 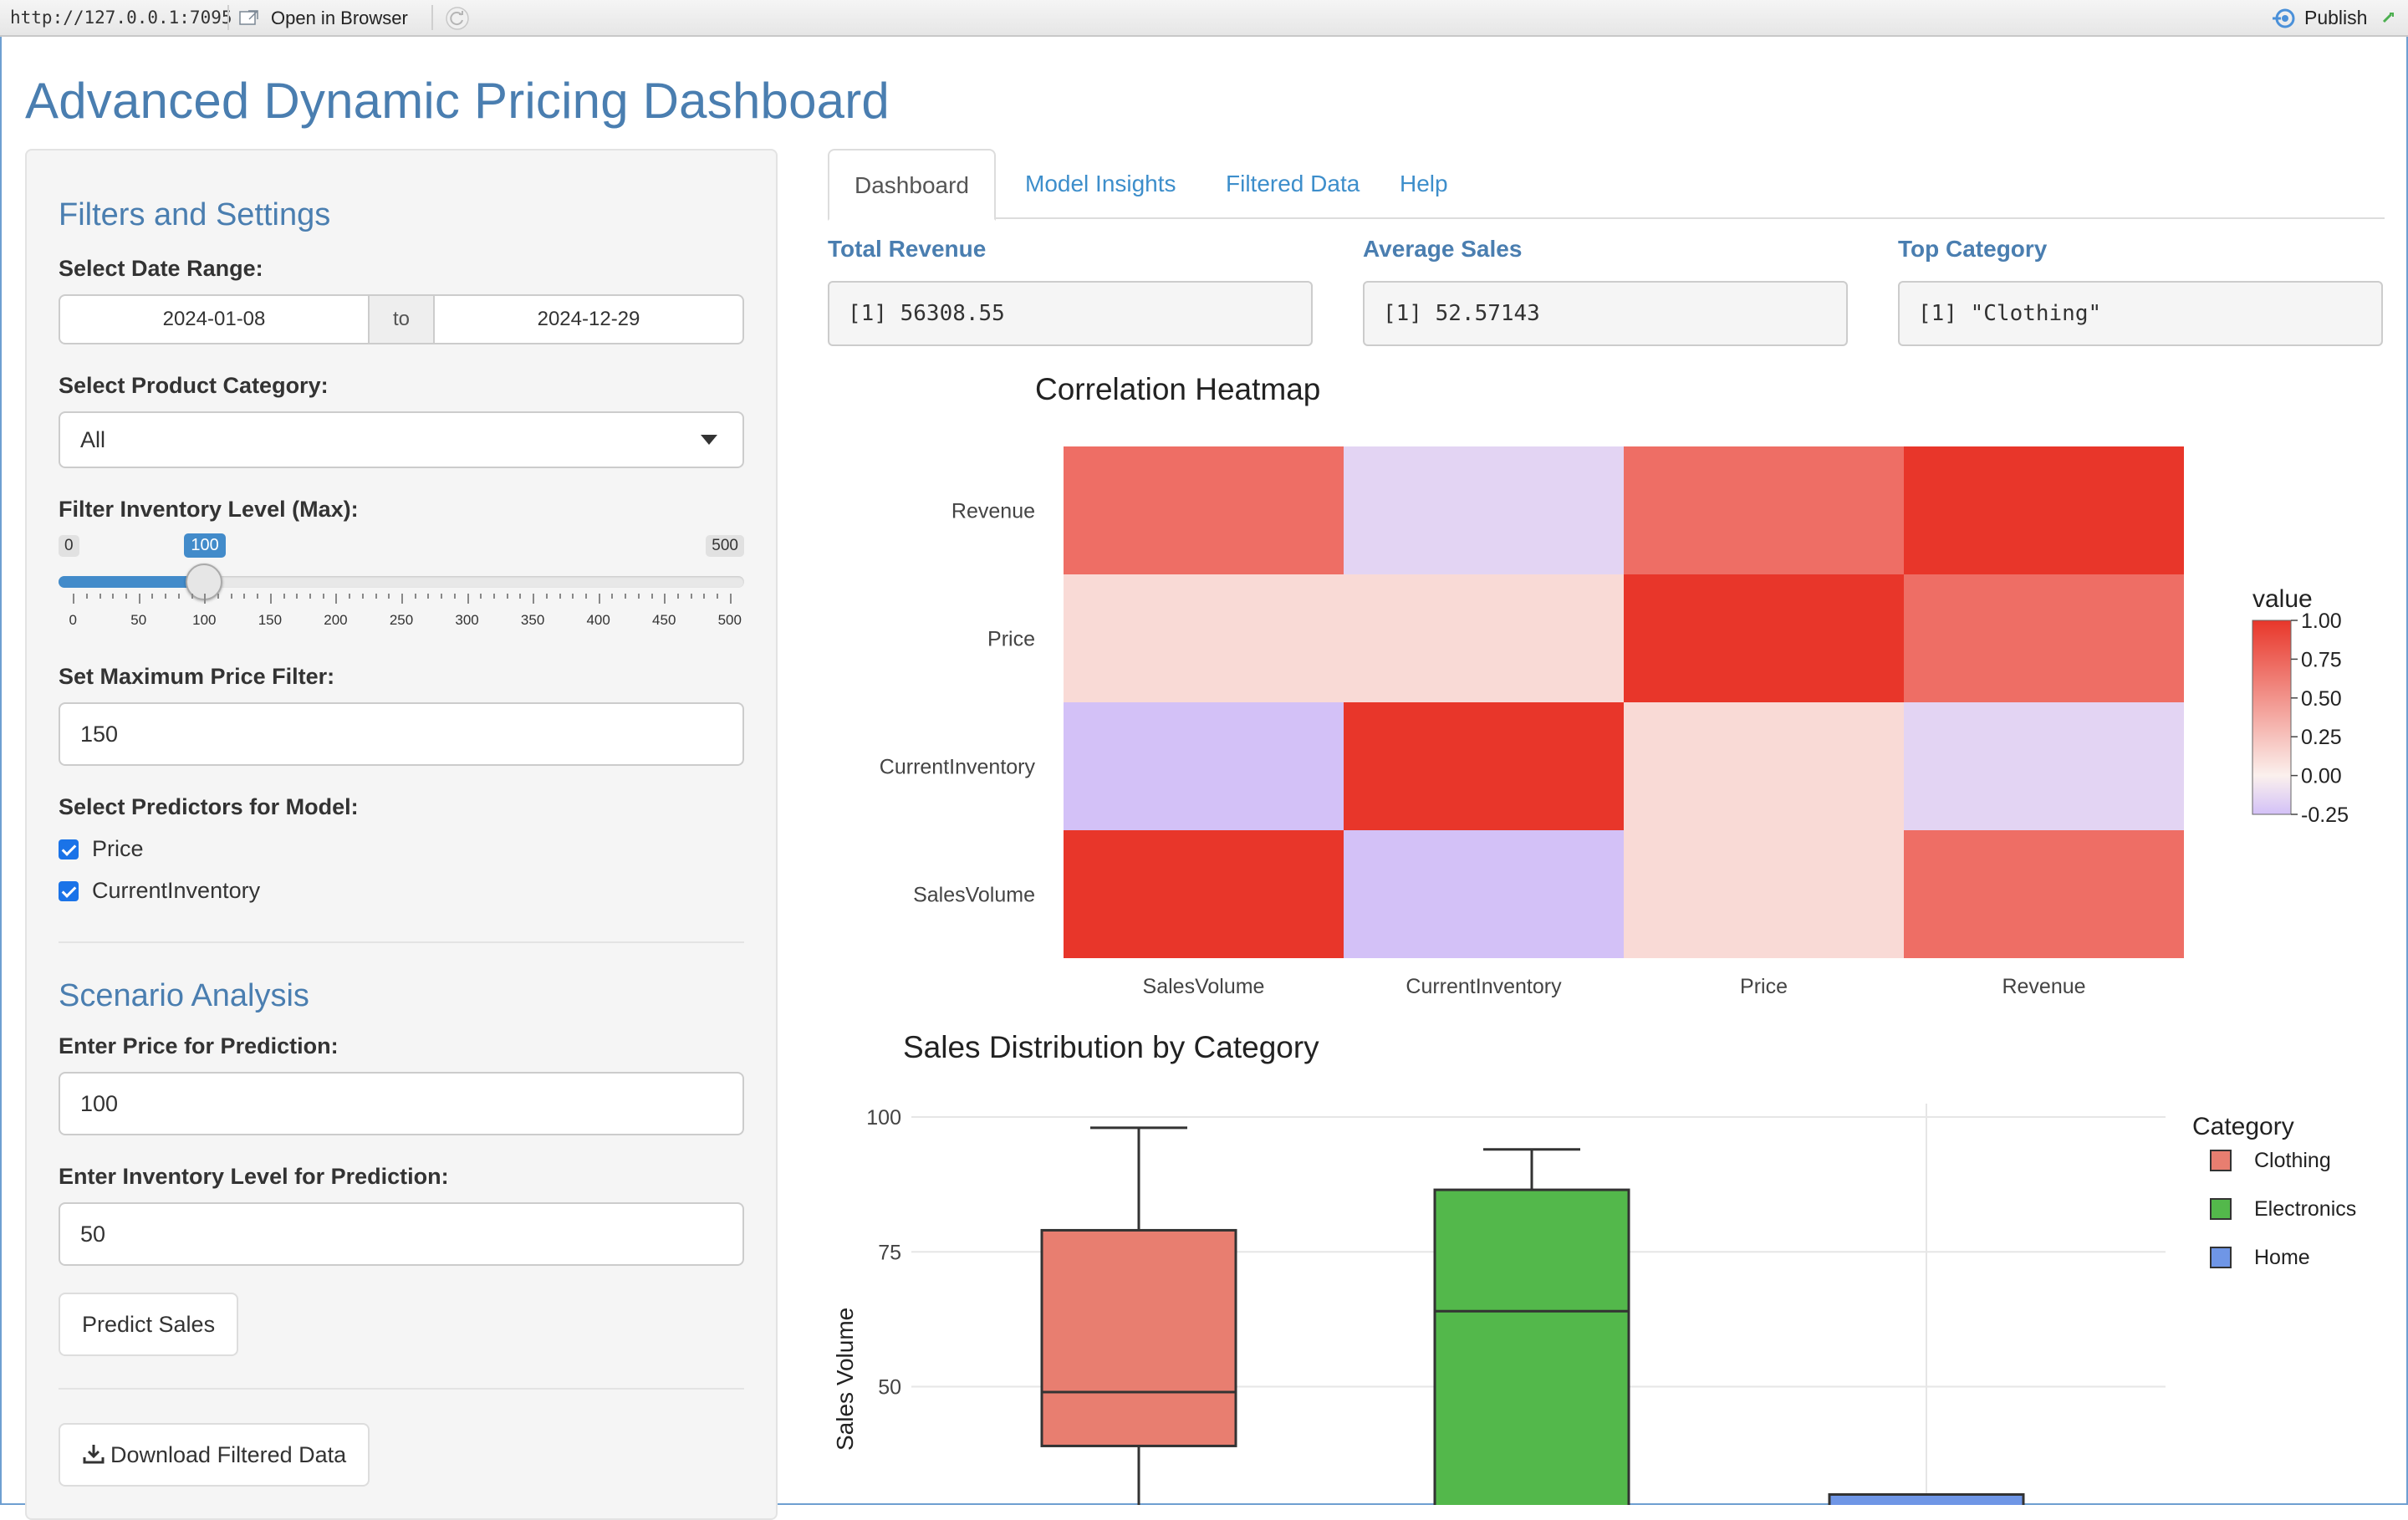 I want to click on top-category-value: [1] "Clothing", so click(x=2140, y=313).